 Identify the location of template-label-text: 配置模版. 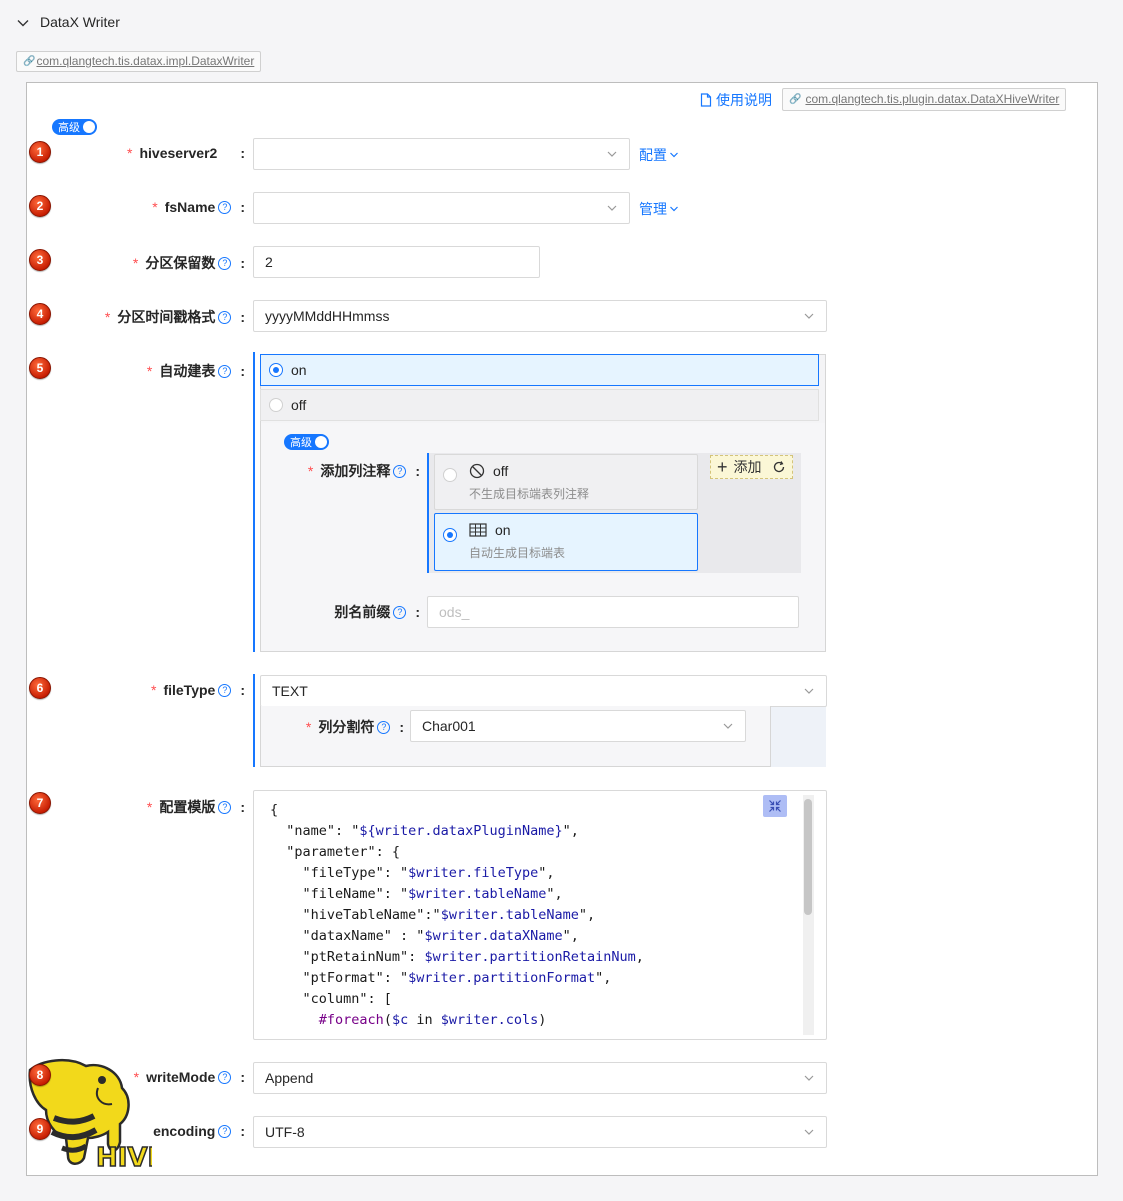
(187, 807).